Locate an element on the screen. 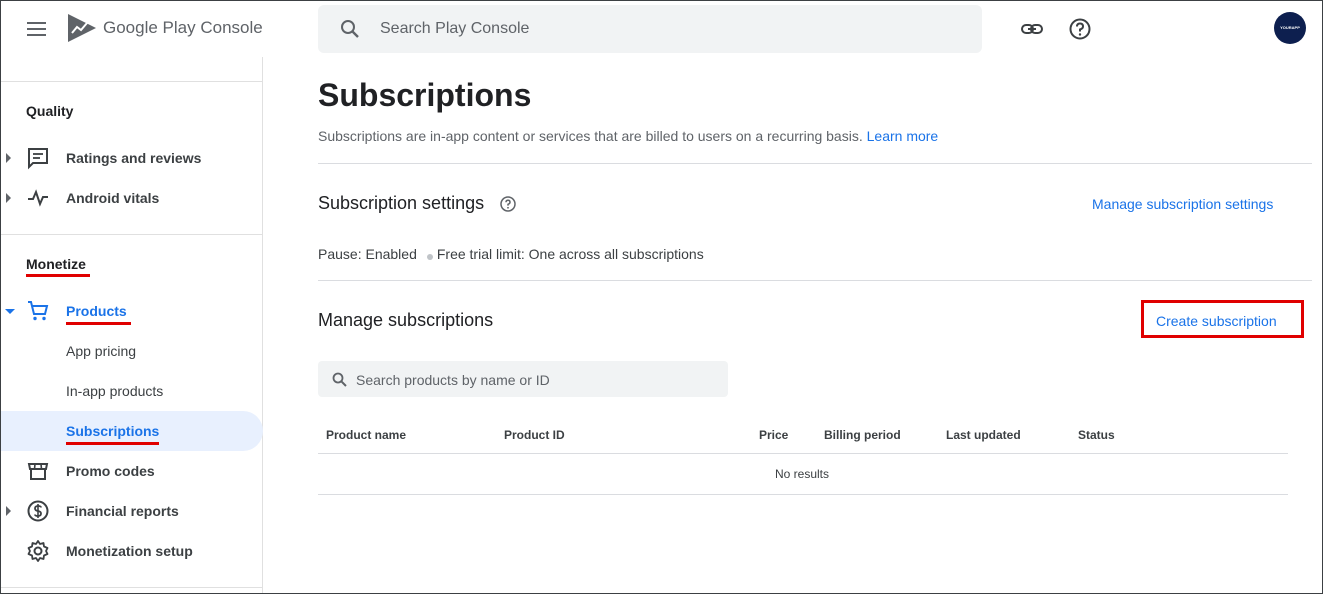  sidebar-item-label: In-app products is located at coordinates (115, 391).